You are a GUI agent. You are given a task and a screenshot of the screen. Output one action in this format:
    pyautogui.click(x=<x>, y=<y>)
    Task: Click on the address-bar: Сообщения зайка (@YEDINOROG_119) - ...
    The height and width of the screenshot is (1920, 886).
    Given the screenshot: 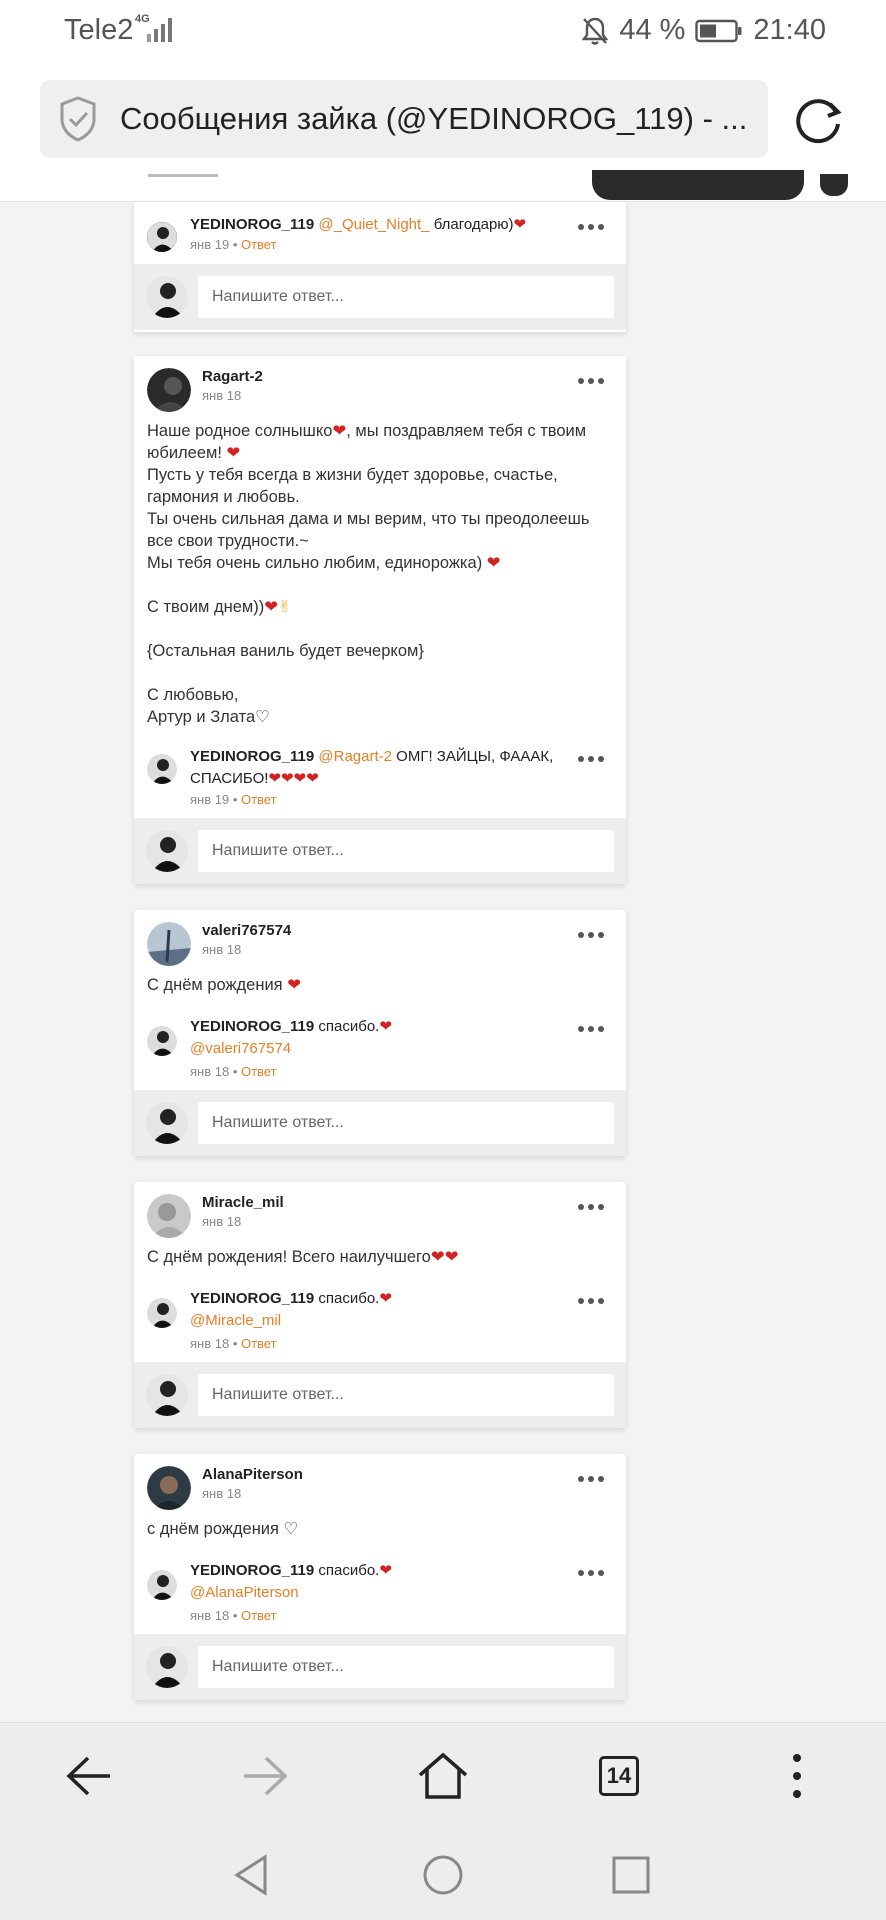 What is the action you would take?
    pyautogui.click(x=404, y=119)
    